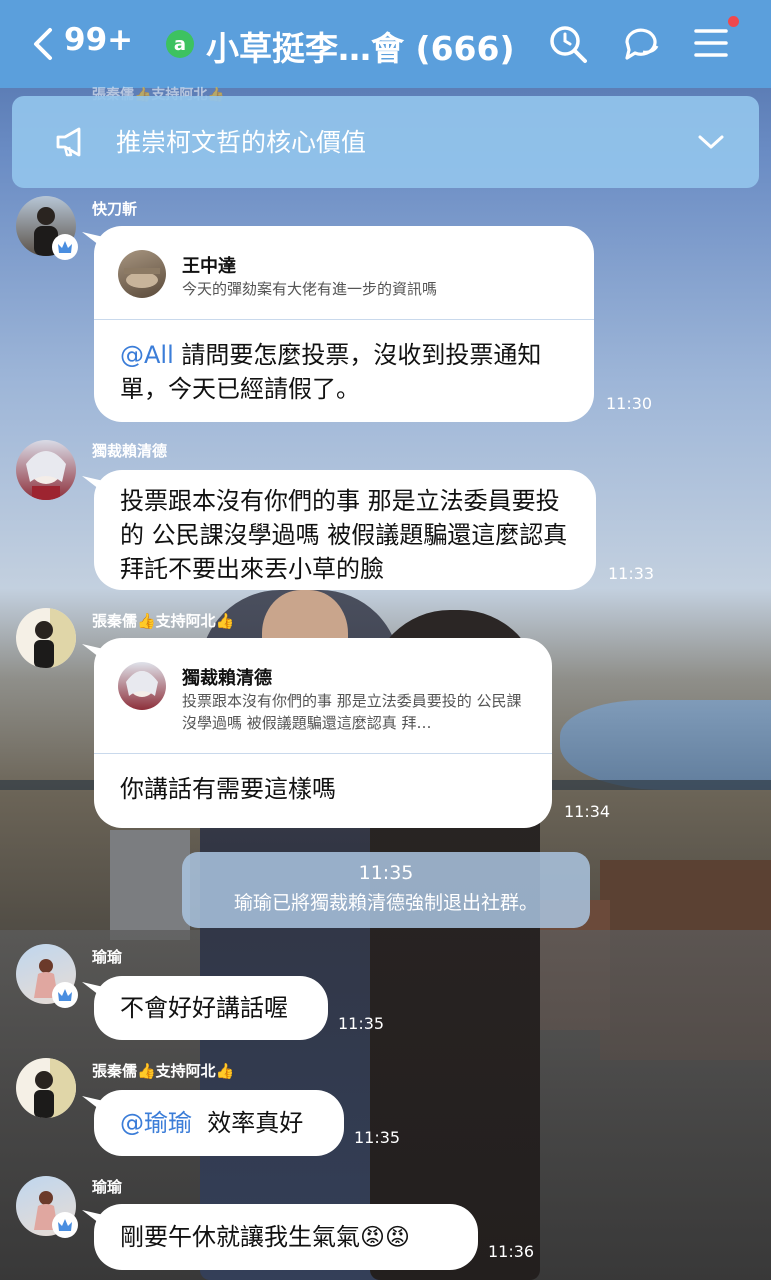 The height and width of the screenshot is (1280, 771). Describe the element at coordinates (386, 873) in the screenshot. I see `system-time: 11:35` at that location.